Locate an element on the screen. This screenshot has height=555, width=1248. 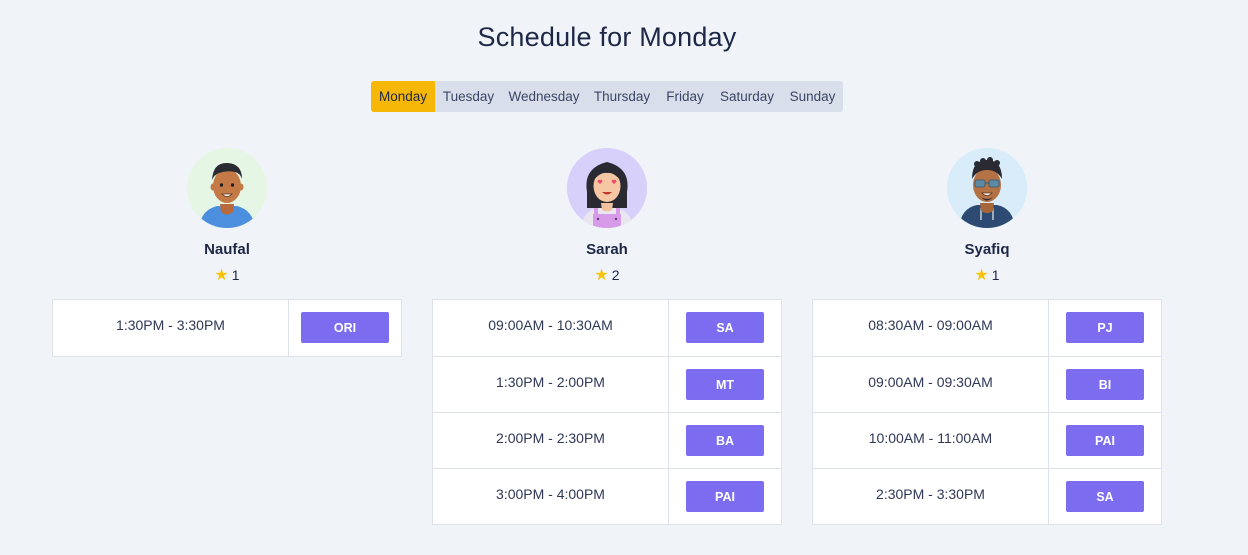
male-glasses-avatar-icon is located at coordinates (987, 188).